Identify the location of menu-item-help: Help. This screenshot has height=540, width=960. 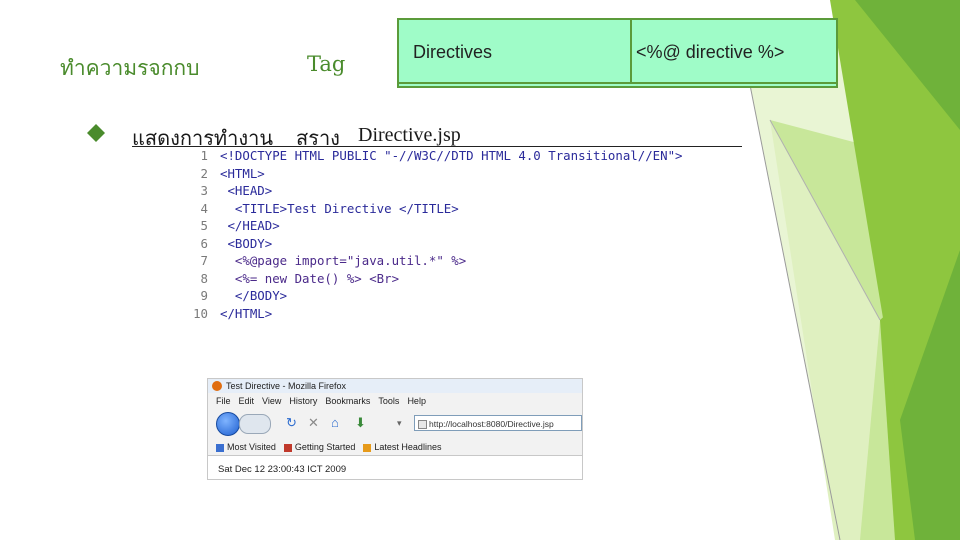
(416, 401).